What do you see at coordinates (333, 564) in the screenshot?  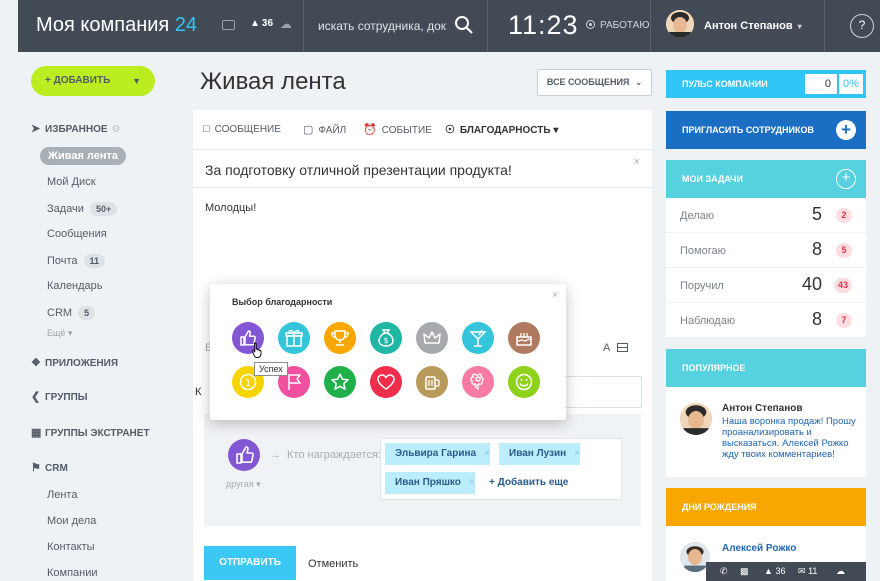 I see `cancel-button: Отменить` at bounding box center [333, 564].